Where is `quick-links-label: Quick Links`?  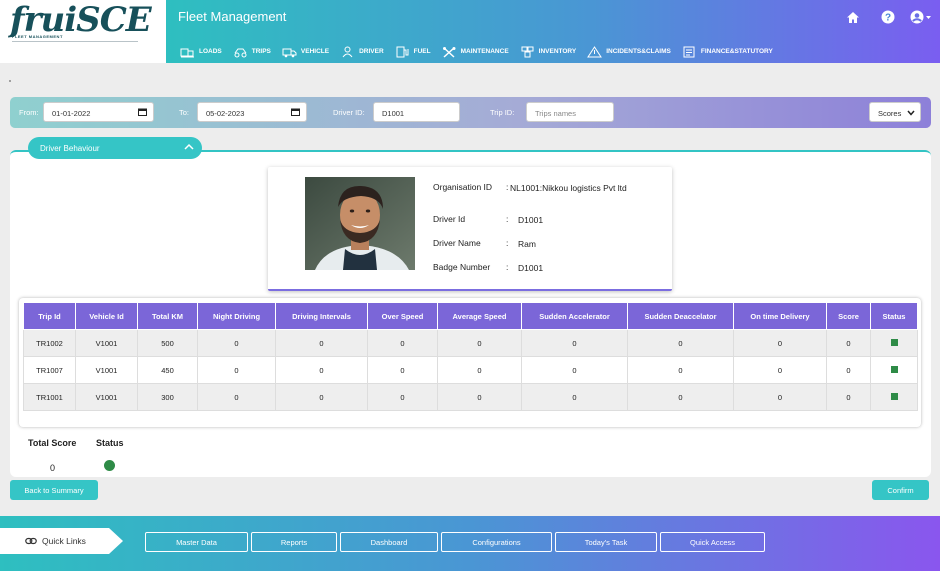 quick-links-label: Quick Links is located at coordinates (61, 541).